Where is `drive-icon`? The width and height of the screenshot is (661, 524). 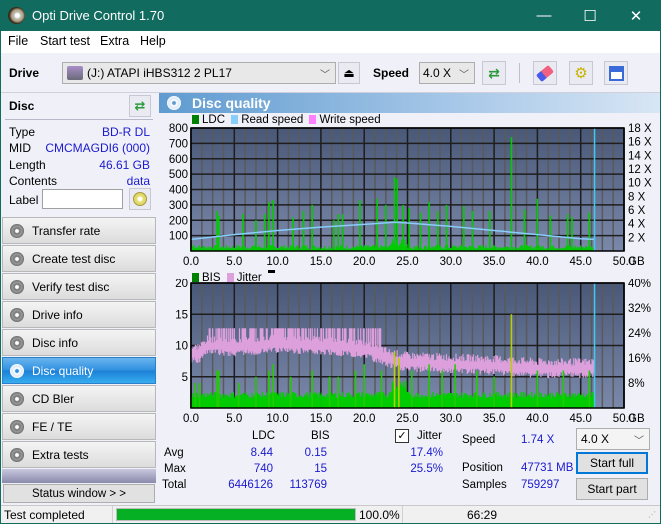
drive-icon is located at coordinates (75, 73).